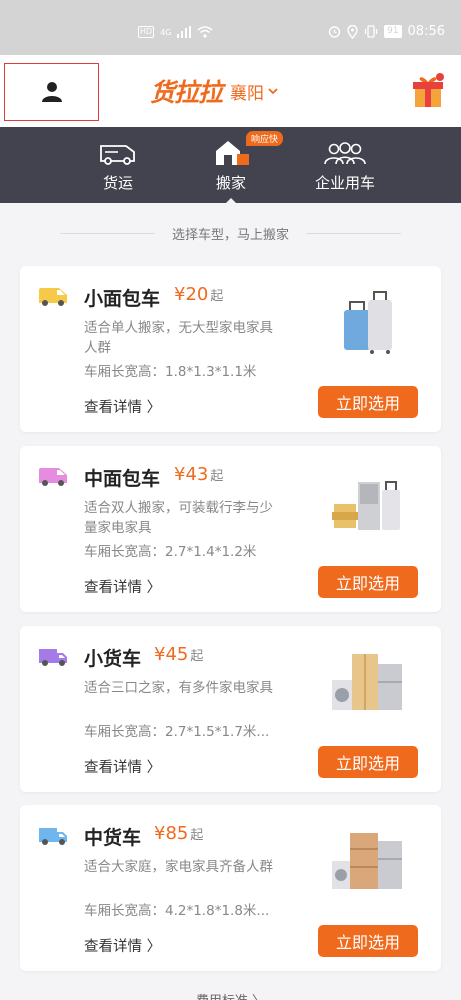 The height and width of the screenshot is (1000, 461). What do you see at coordinates (113, 838) in the screenshot?
I see `vehicle-name: 中货车` at bounding box center [113, 838].